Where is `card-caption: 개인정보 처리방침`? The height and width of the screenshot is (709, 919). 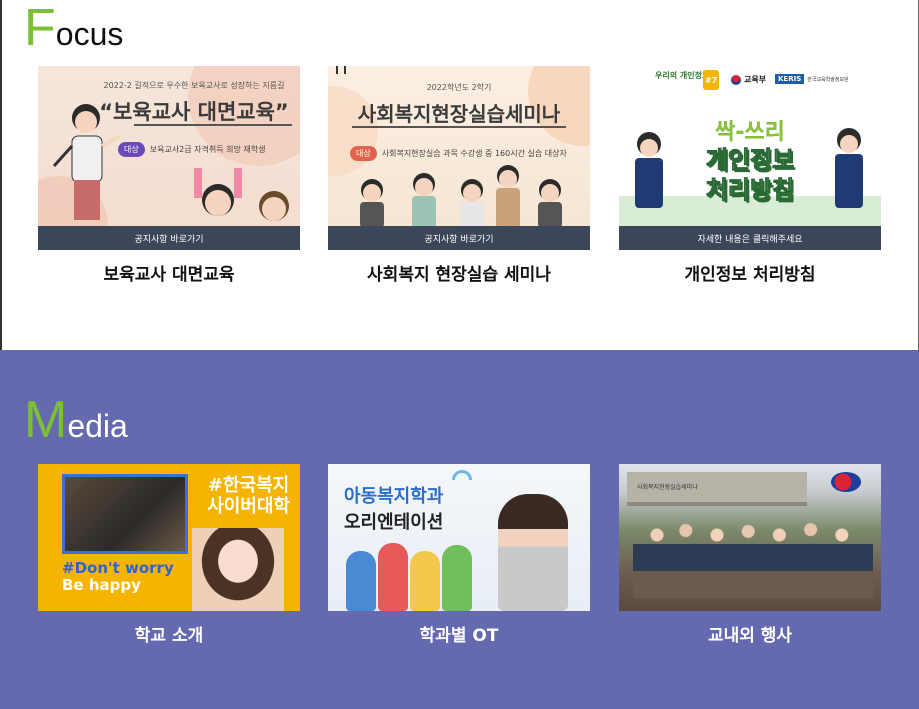
card-caption: 개인정보 처리방침 is located at coordinates (750, 272).